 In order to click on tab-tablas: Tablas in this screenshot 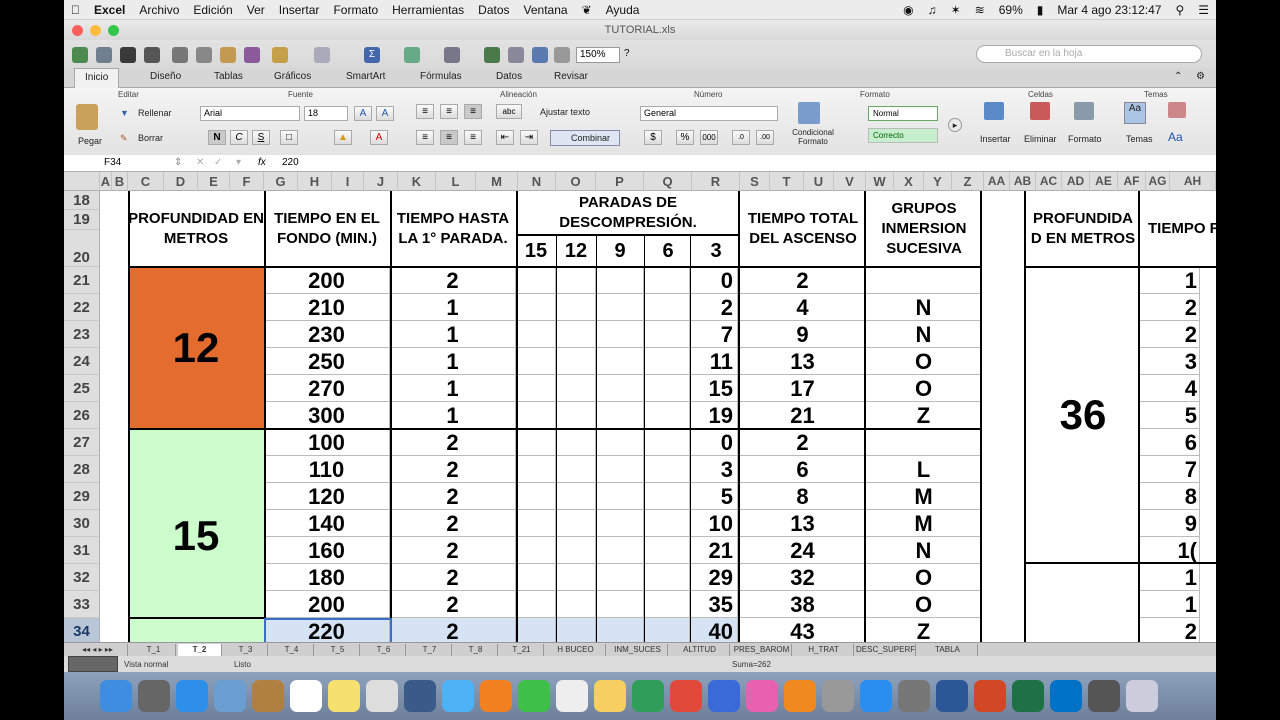, I will do `click(228, 76)`.